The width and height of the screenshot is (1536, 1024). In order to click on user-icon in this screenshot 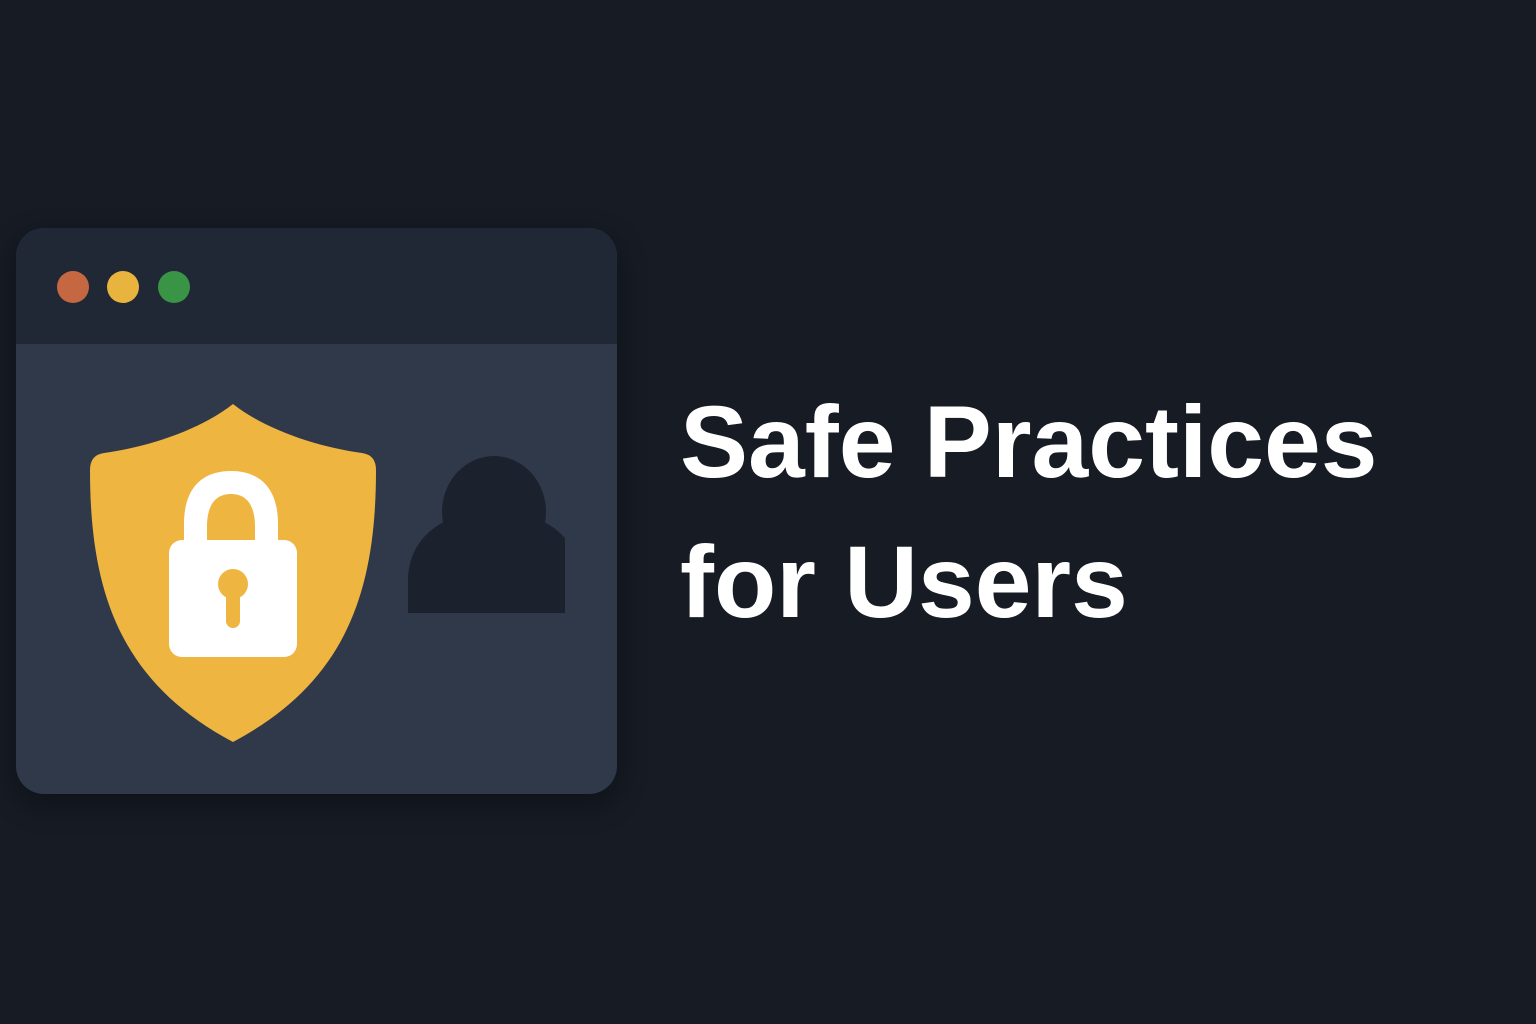, I will do `click(486, 534)`.